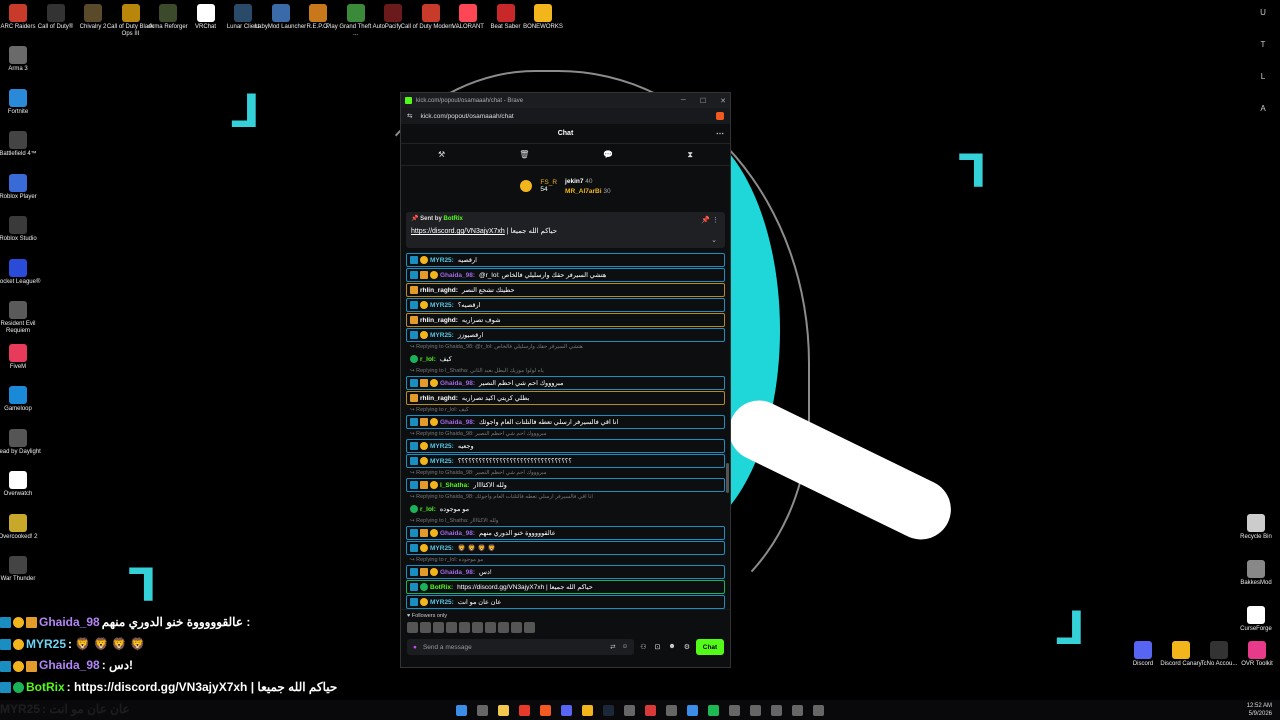 The width and height of the screenshot is (1280, 720). Describe the element at coordinates (24, 569) in the screenshot. I see `desktop-shortcut: War Thunder` at that location.